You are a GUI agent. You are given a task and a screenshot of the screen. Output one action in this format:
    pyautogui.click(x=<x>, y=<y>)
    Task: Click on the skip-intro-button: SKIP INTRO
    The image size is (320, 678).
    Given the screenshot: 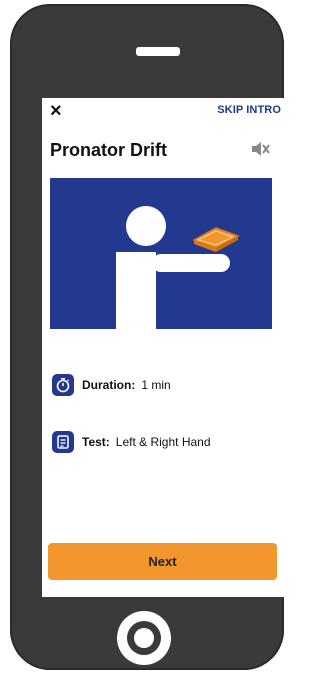 What is the action you would take?
    pyautogui.click(x=249, y=110)
    